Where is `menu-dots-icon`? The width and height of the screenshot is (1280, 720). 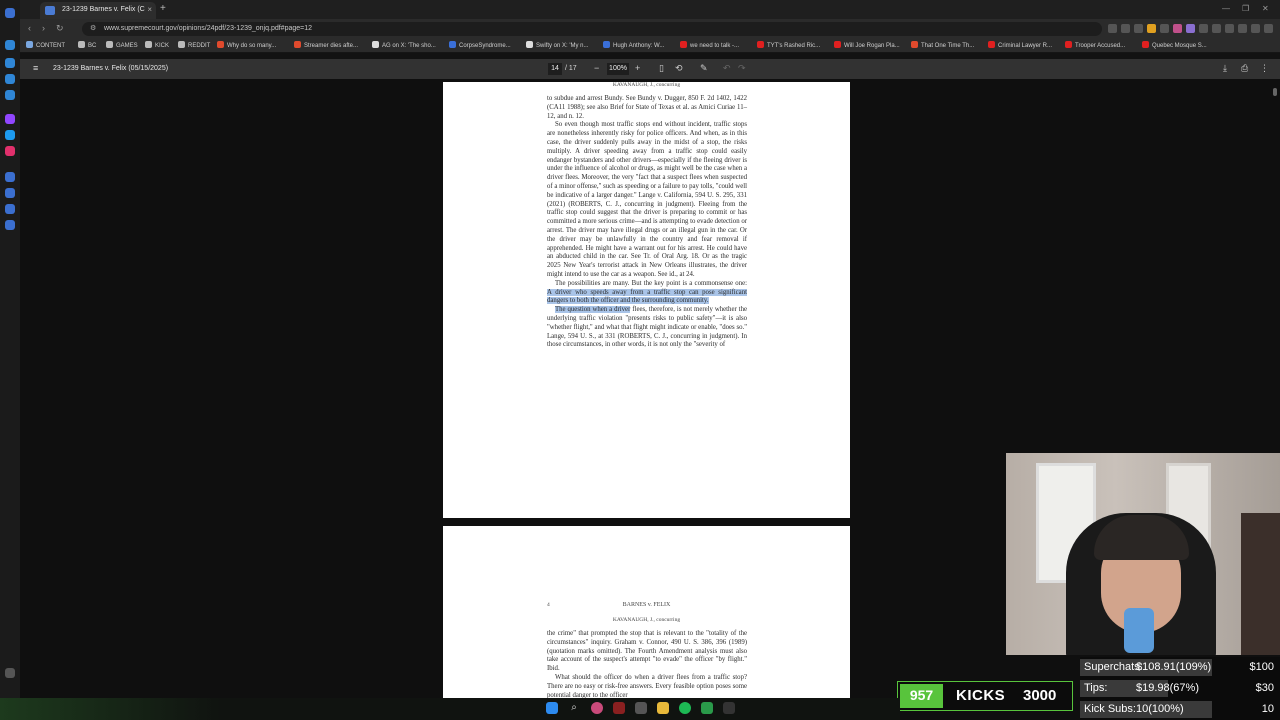 menu-dots-icon is located at coordinates (1268, 28).